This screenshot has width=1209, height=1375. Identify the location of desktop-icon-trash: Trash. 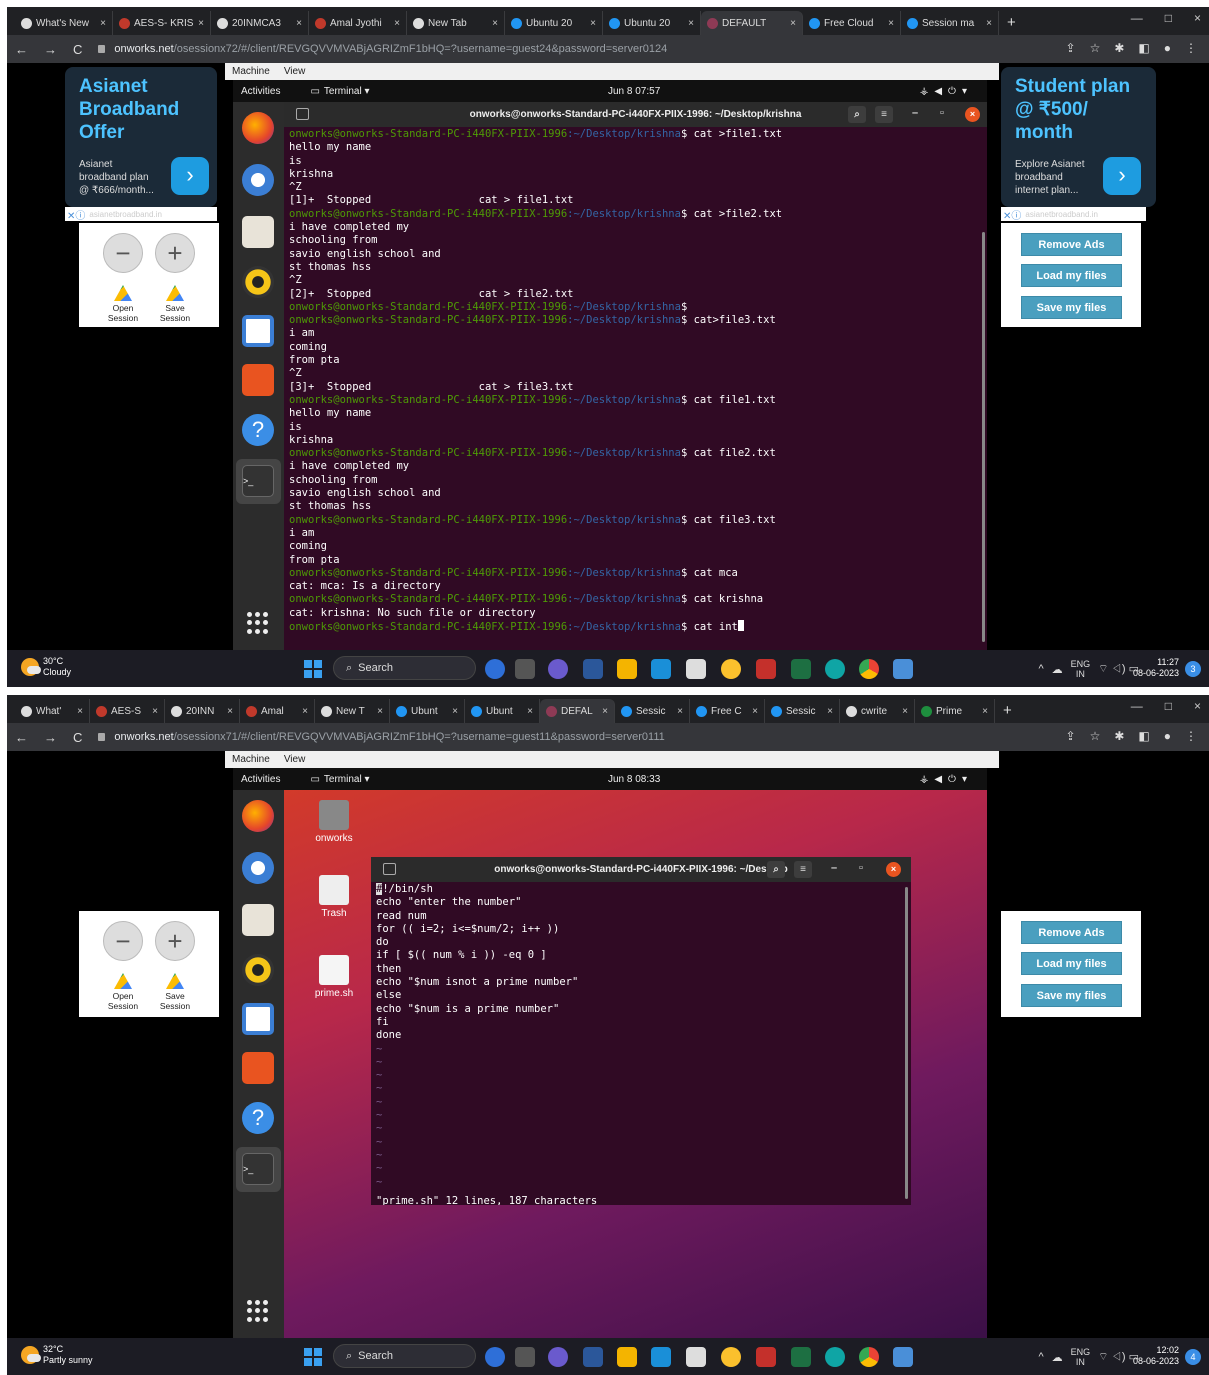
(334, 897).